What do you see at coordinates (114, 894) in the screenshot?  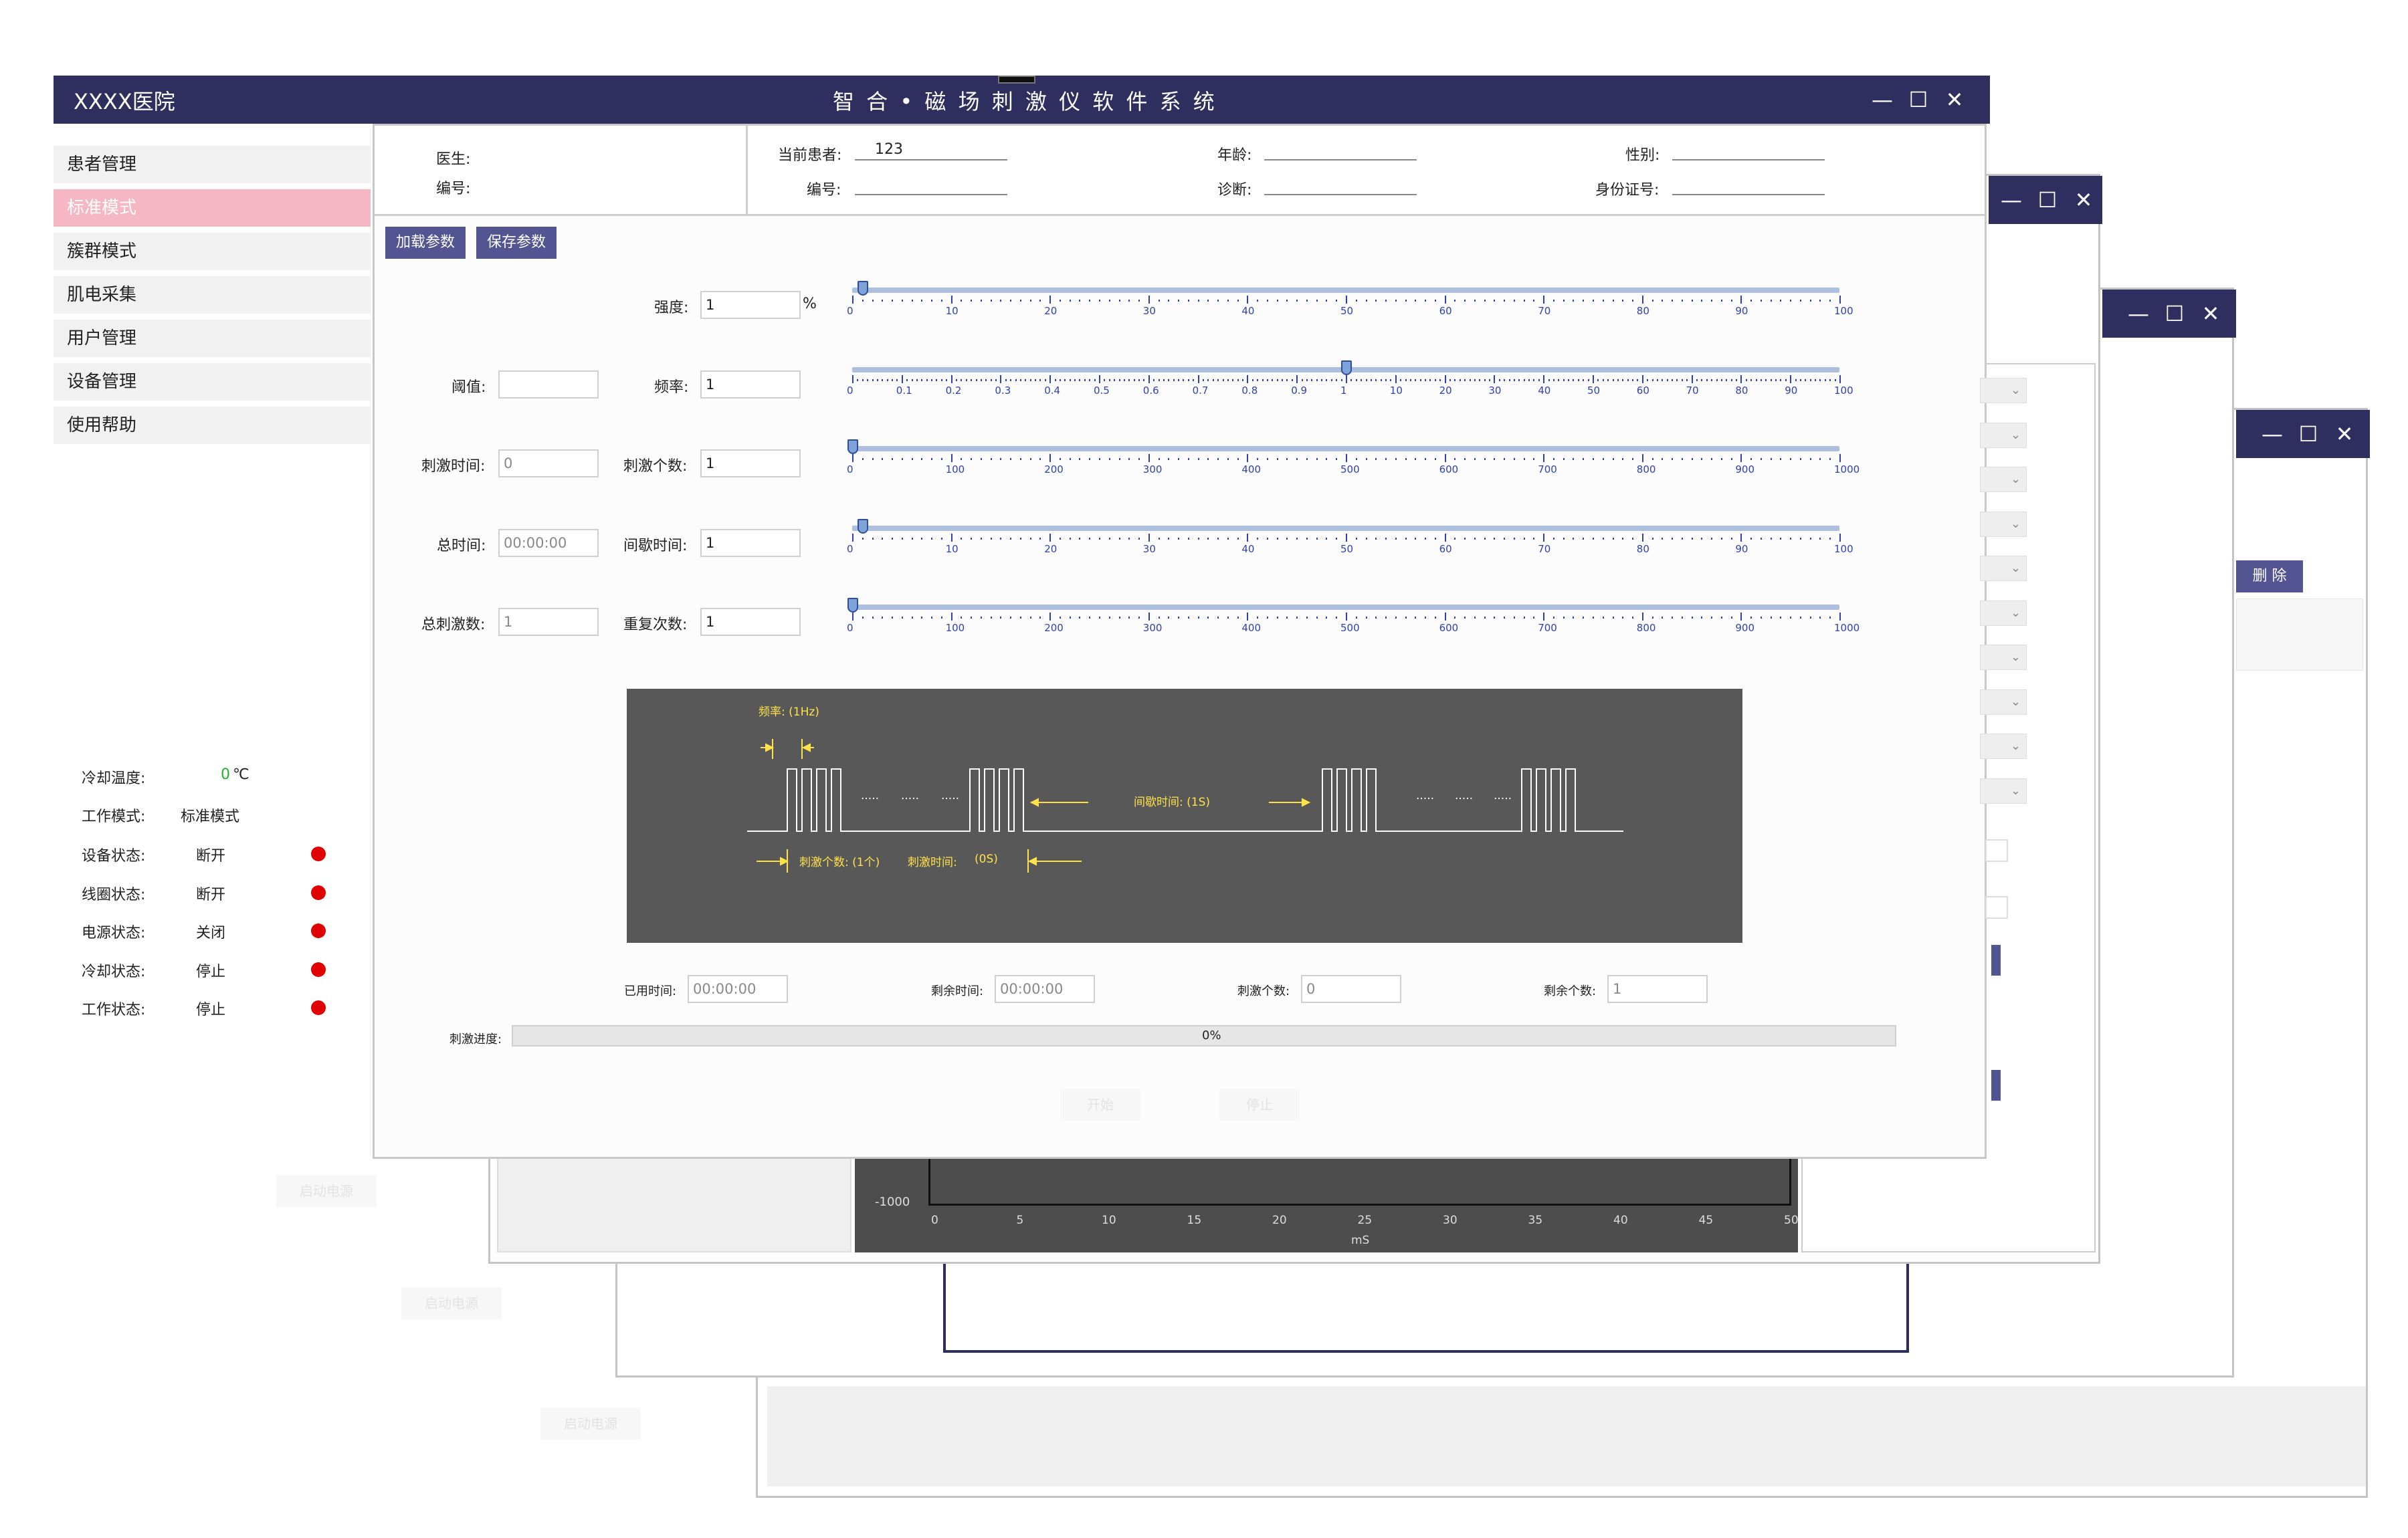 I see `status-label: 线圈状态:` at bounding box center [114, 894].